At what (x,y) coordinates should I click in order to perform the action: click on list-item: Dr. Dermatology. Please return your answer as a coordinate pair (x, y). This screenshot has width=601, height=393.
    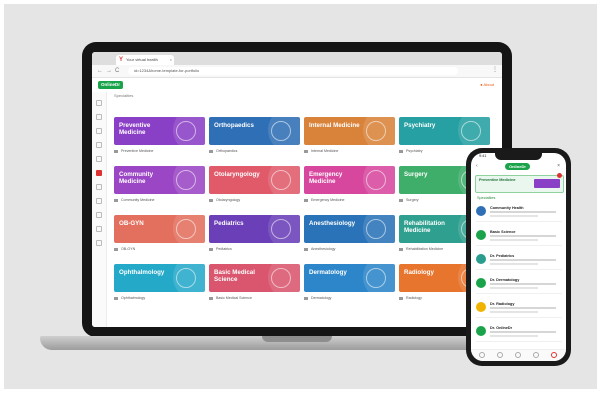
    Looking at the image, I should click on (519, 284).